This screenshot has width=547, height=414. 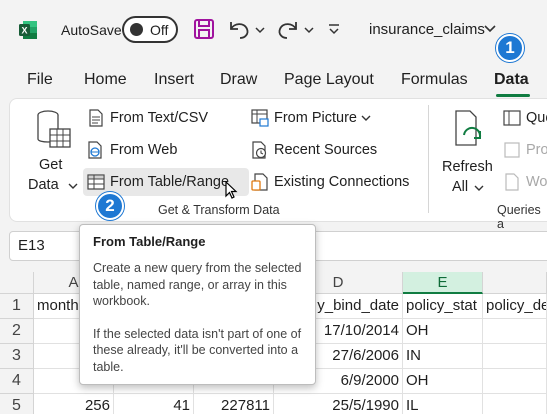 I want to click on queries-connections-button: Que, so click(x=524, y=118).